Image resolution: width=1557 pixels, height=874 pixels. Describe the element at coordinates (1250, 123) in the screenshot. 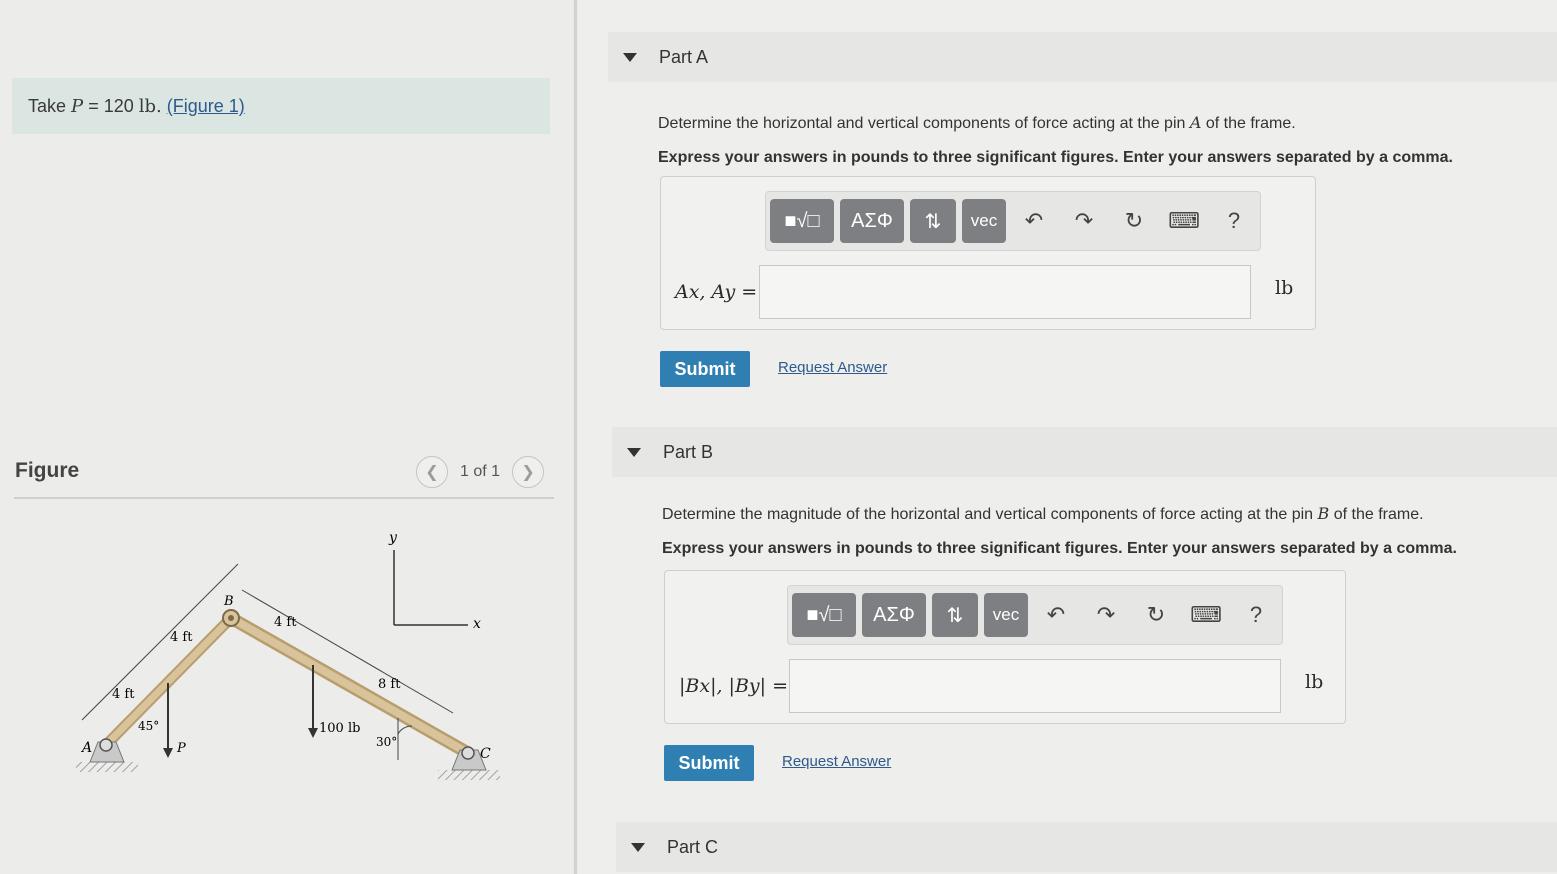

I see `question-text-end: of the frame.` at that location.